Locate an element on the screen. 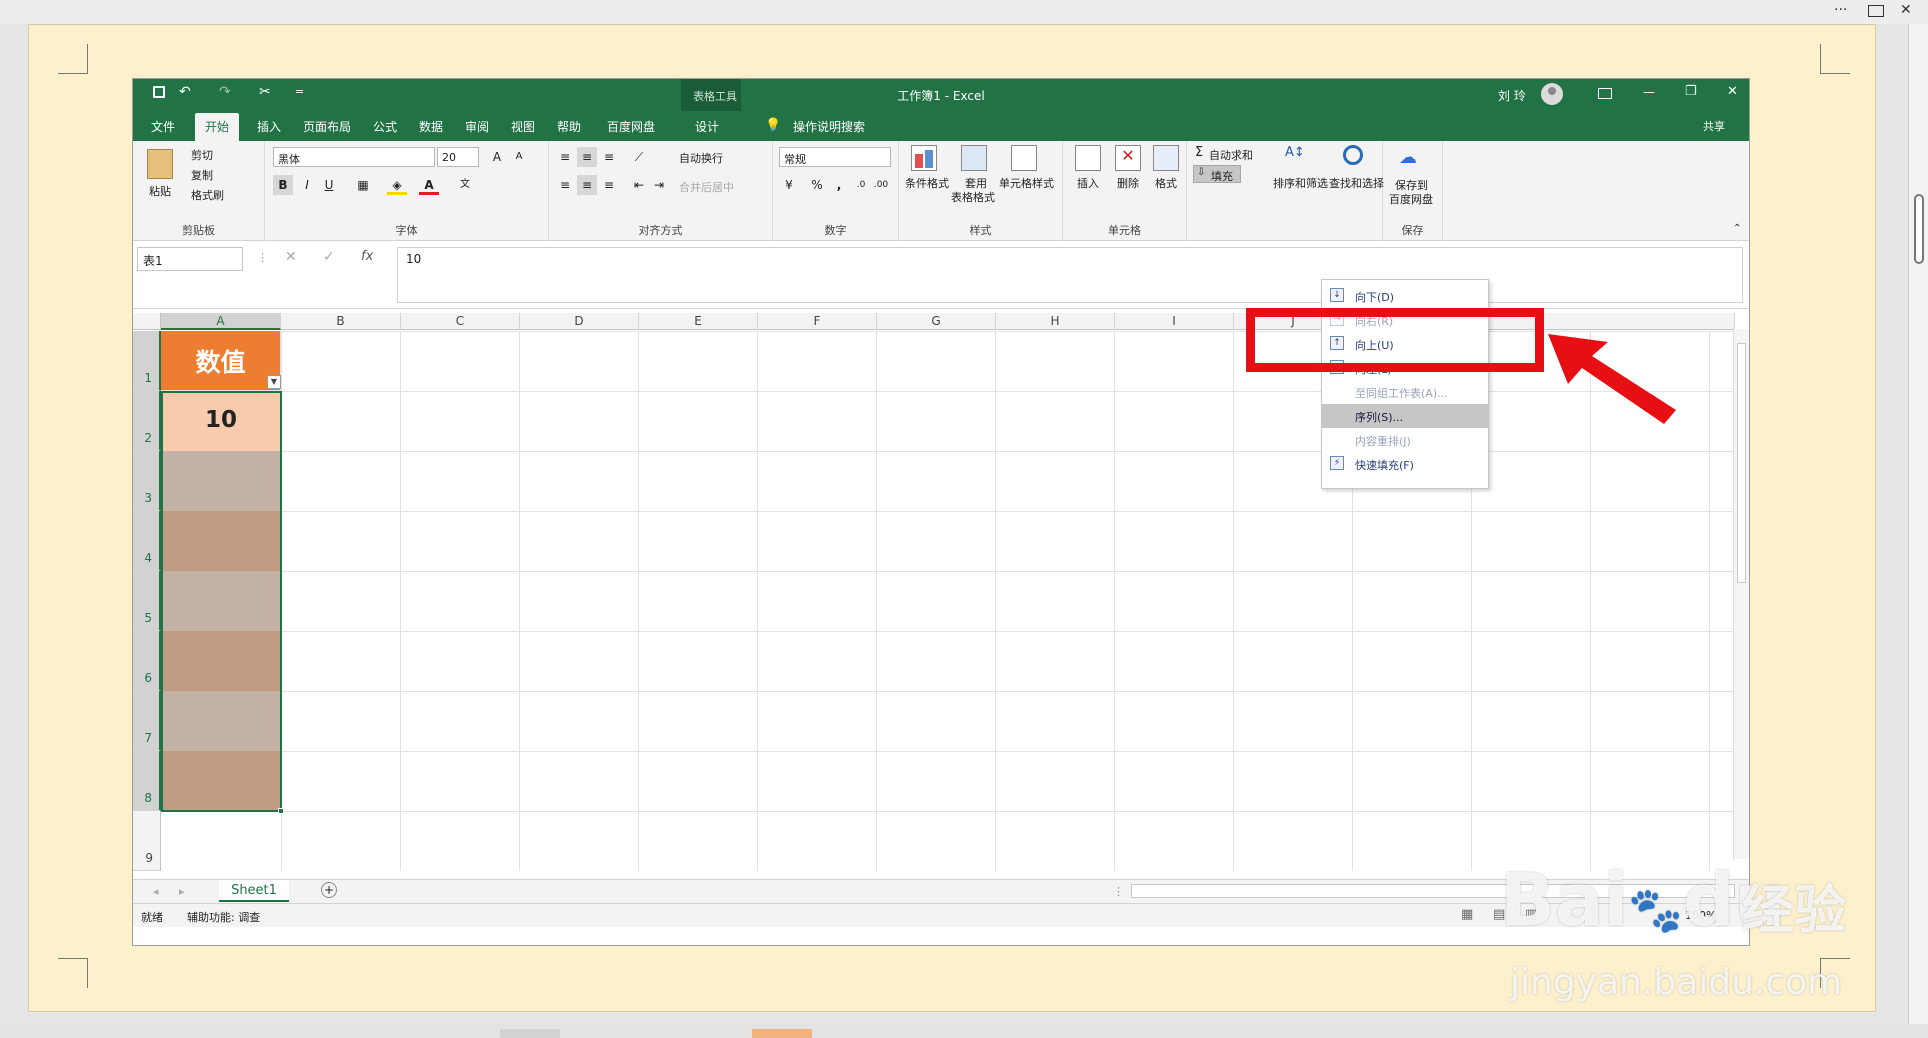 The image size is (1928, 1038). phonetic-icon: 文 is located at coordinates (465, 185).